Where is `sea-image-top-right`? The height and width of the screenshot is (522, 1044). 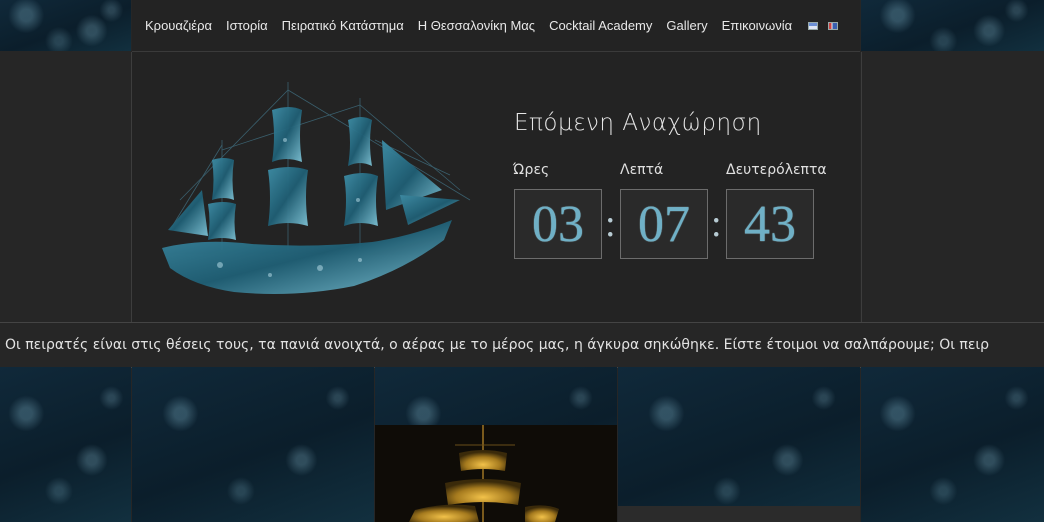
sea-image-top-right is located at coordinates (952, 25).